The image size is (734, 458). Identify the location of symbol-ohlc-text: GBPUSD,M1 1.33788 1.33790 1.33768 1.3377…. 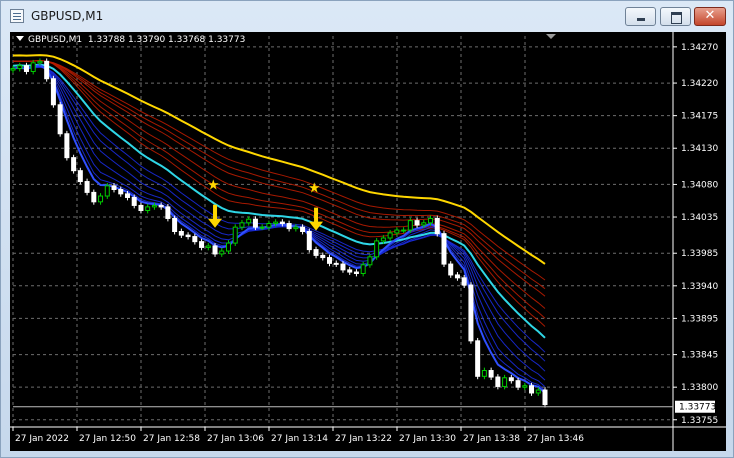
(137, 40).